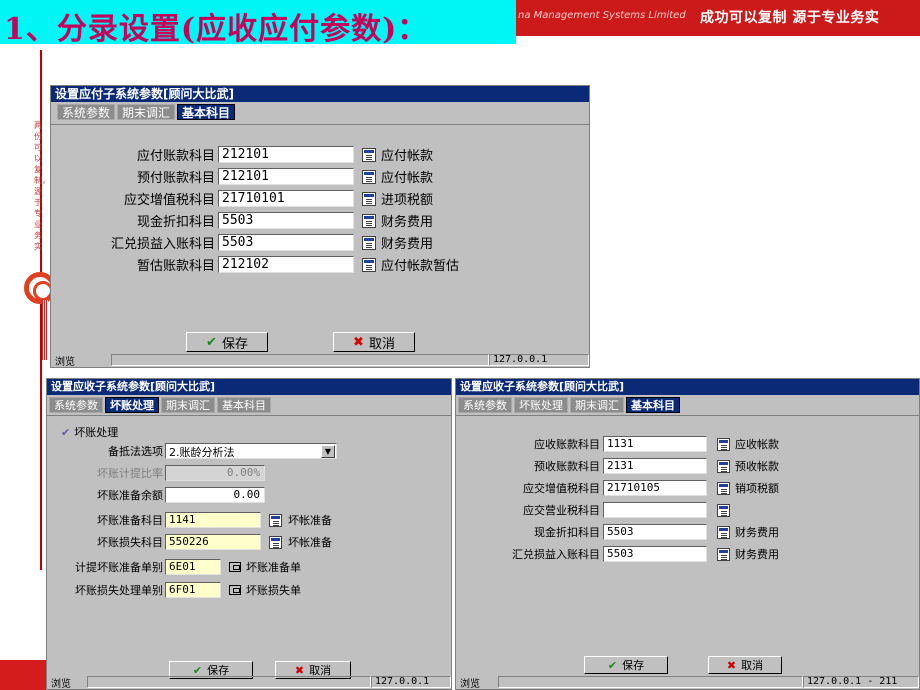 The image size is (920, 690). I want to click on rate-label: 坏账计提比率, so click(130, 473).